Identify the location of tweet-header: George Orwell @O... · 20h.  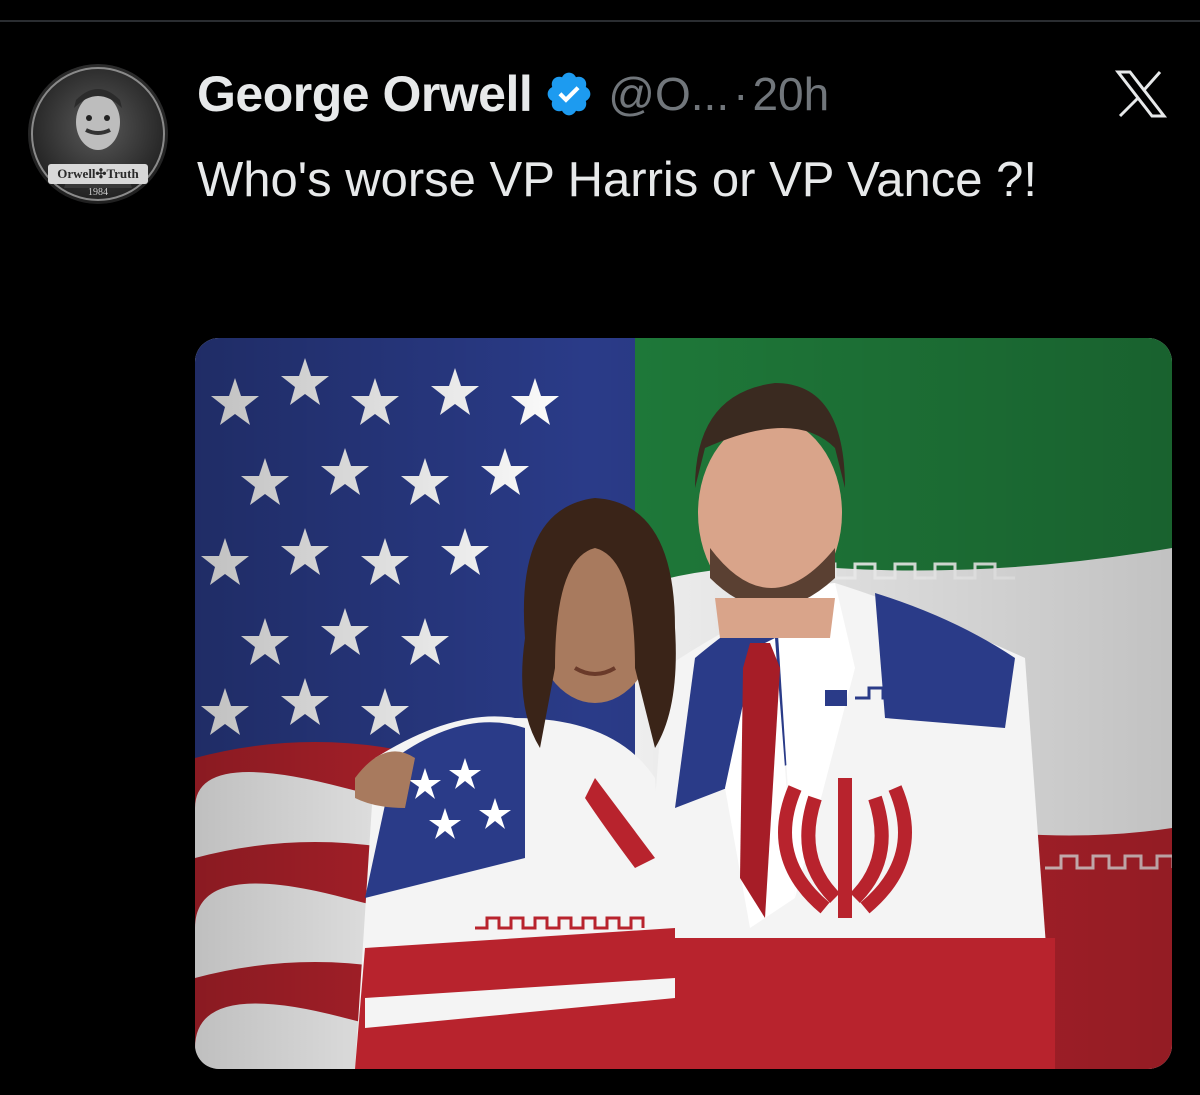
(513, 94).